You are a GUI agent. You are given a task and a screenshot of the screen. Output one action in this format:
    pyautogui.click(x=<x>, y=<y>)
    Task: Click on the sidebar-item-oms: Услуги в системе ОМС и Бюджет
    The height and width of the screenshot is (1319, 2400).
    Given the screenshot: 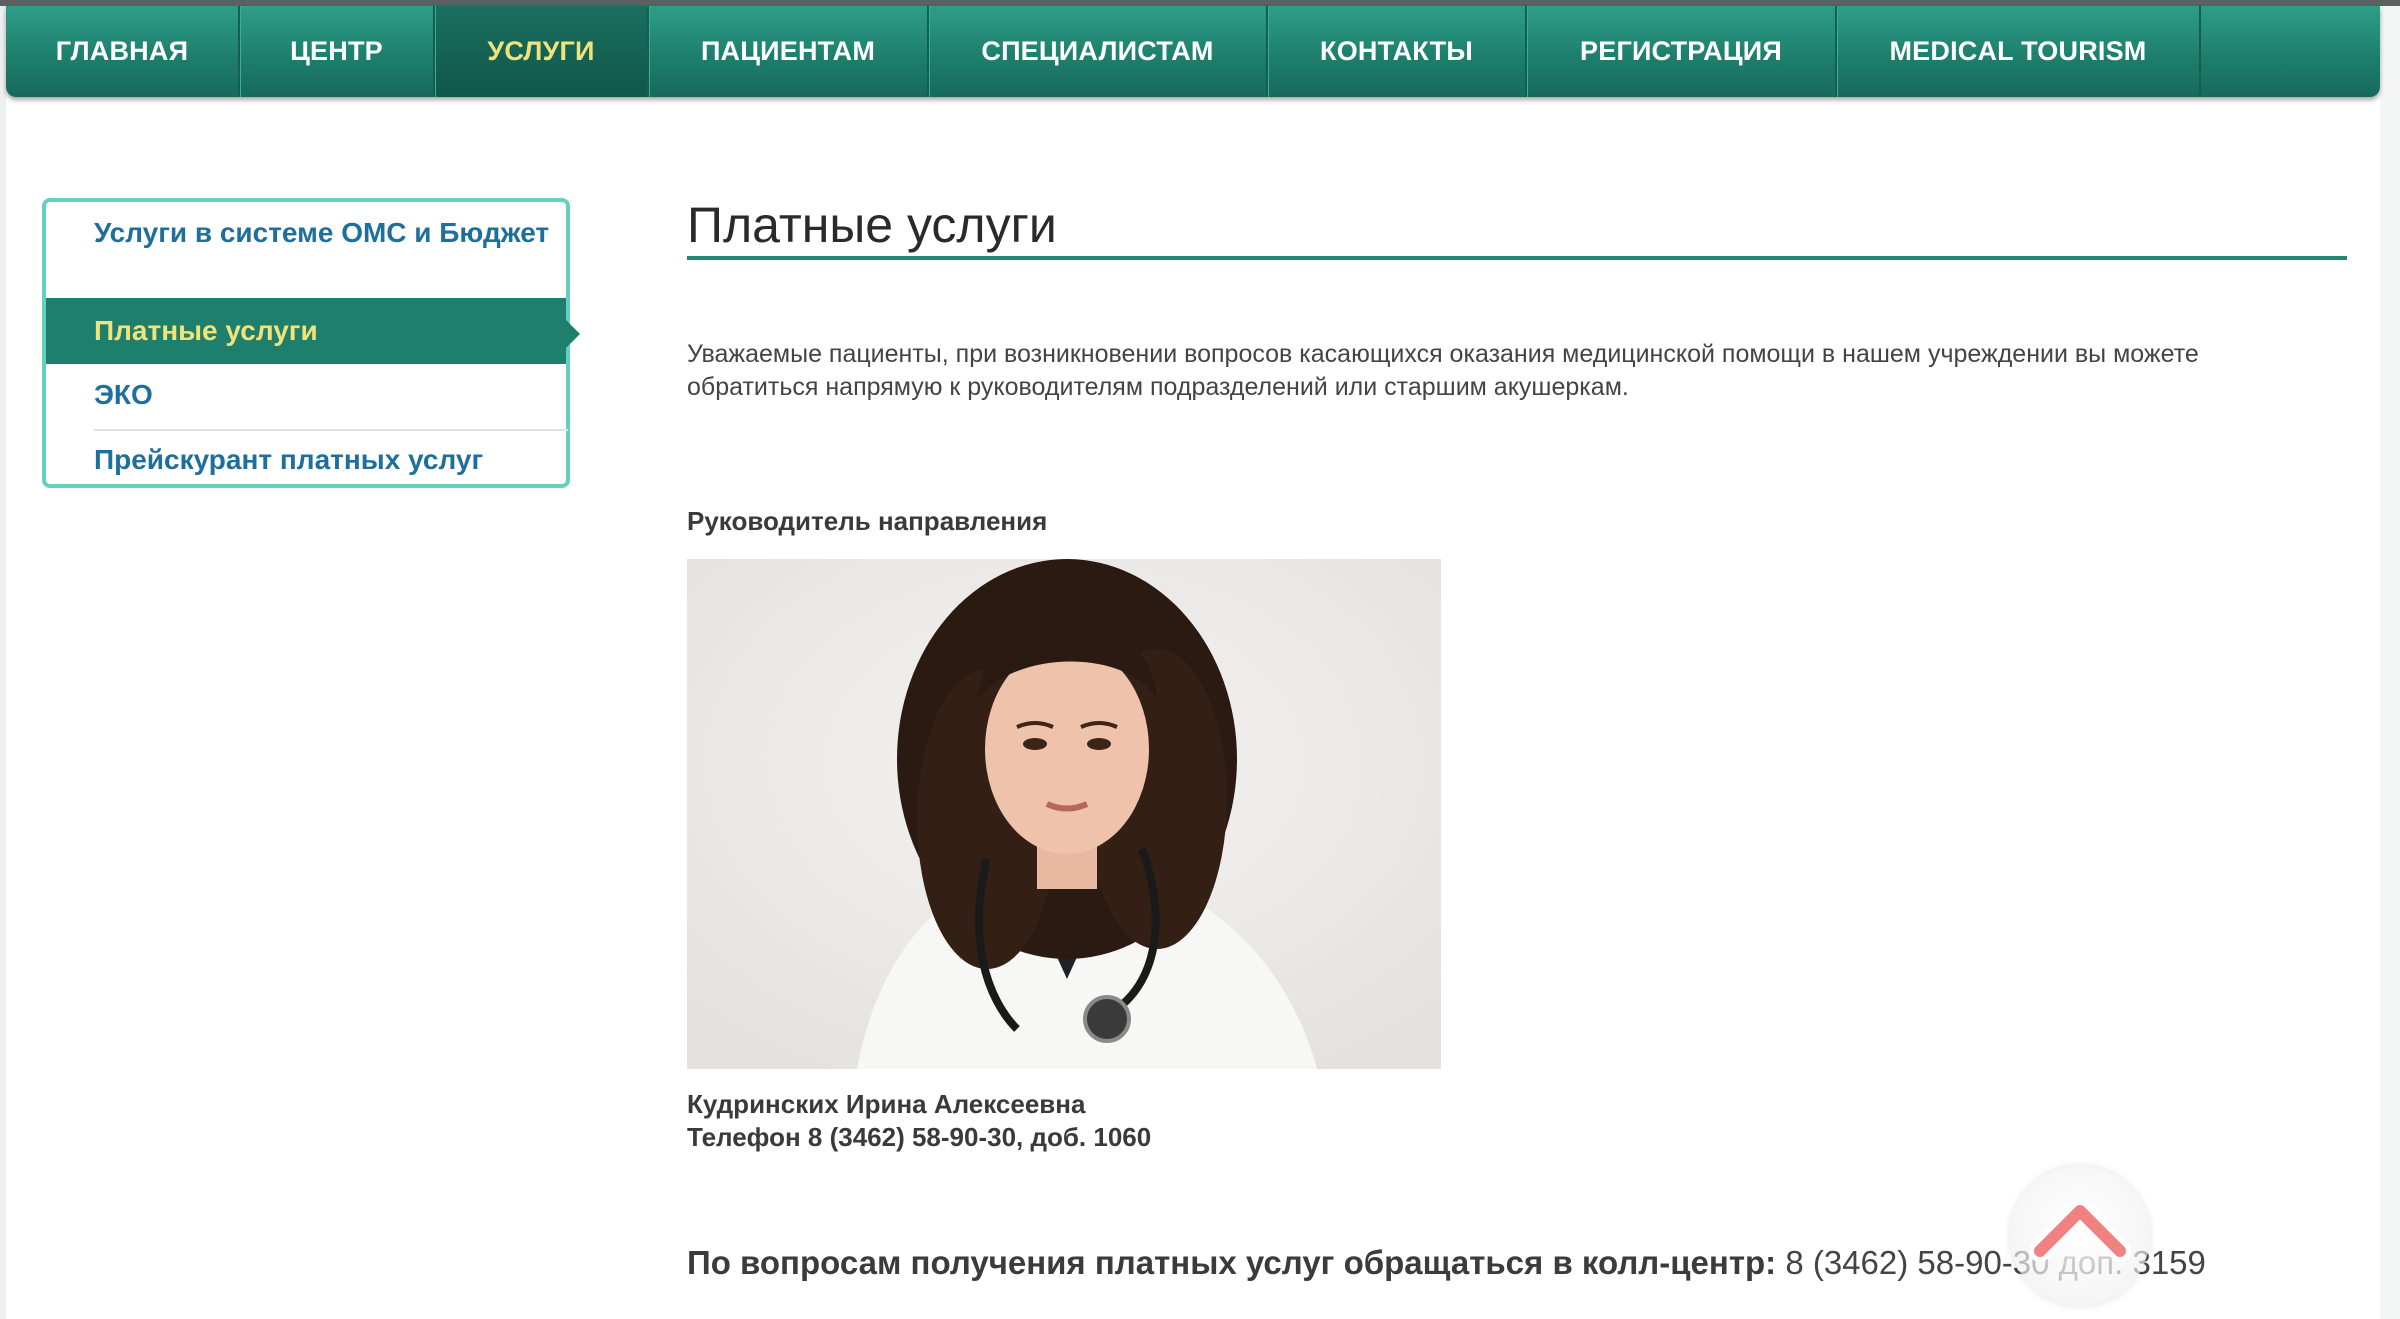 What is the action you would take?
    pyautogui.click(x=306, y=256)
    